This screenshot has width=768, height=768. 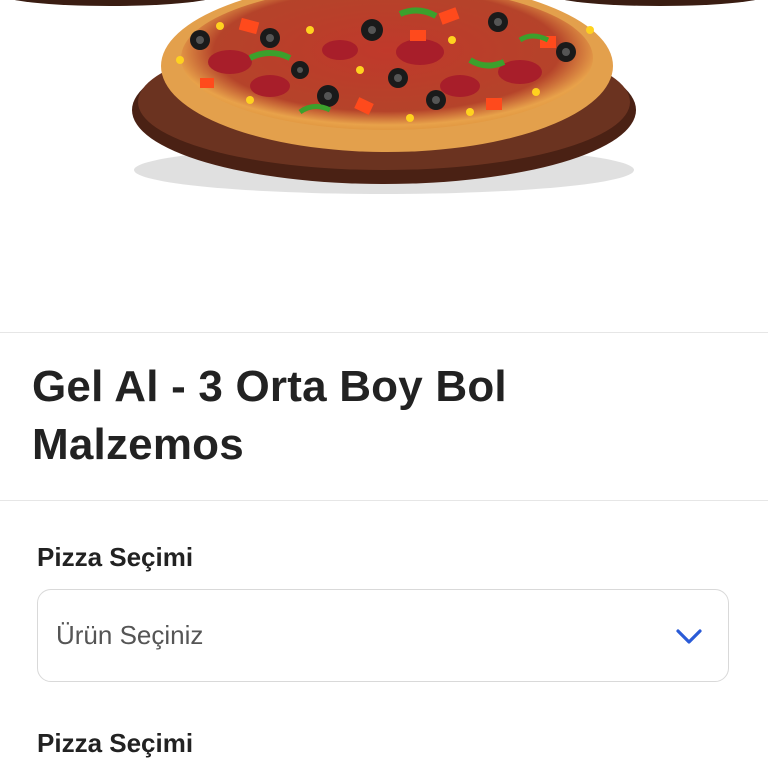 What do you see at coordinates (269, 386) in the screenshot?
I see `product-title-line1: Gel Al - 3 Orta Boy Bol` at bounding box center [269, 386].